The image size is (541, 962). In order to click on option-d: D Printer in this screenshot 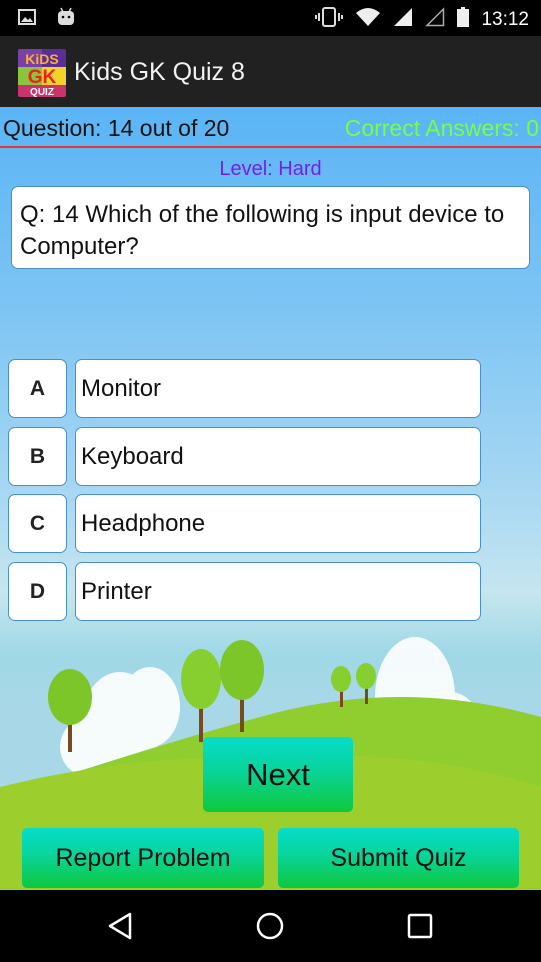, I will do `click(244, 591)`.